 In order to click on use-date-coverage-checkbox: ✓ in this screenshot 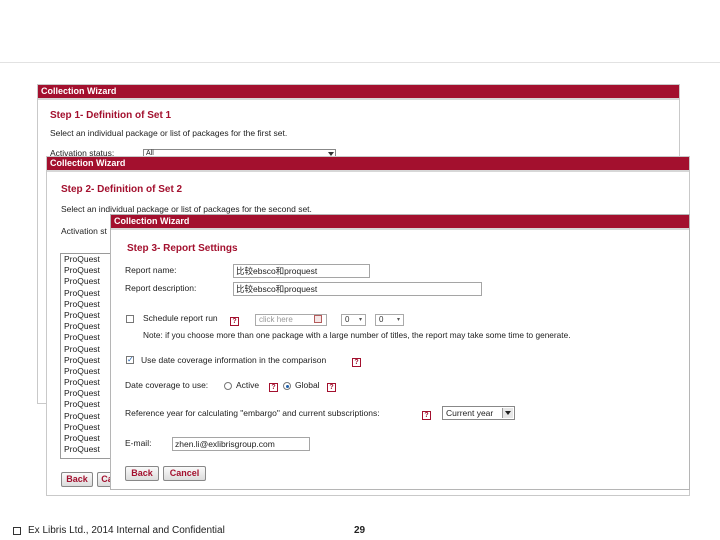, I will do `click(130, 360)`.